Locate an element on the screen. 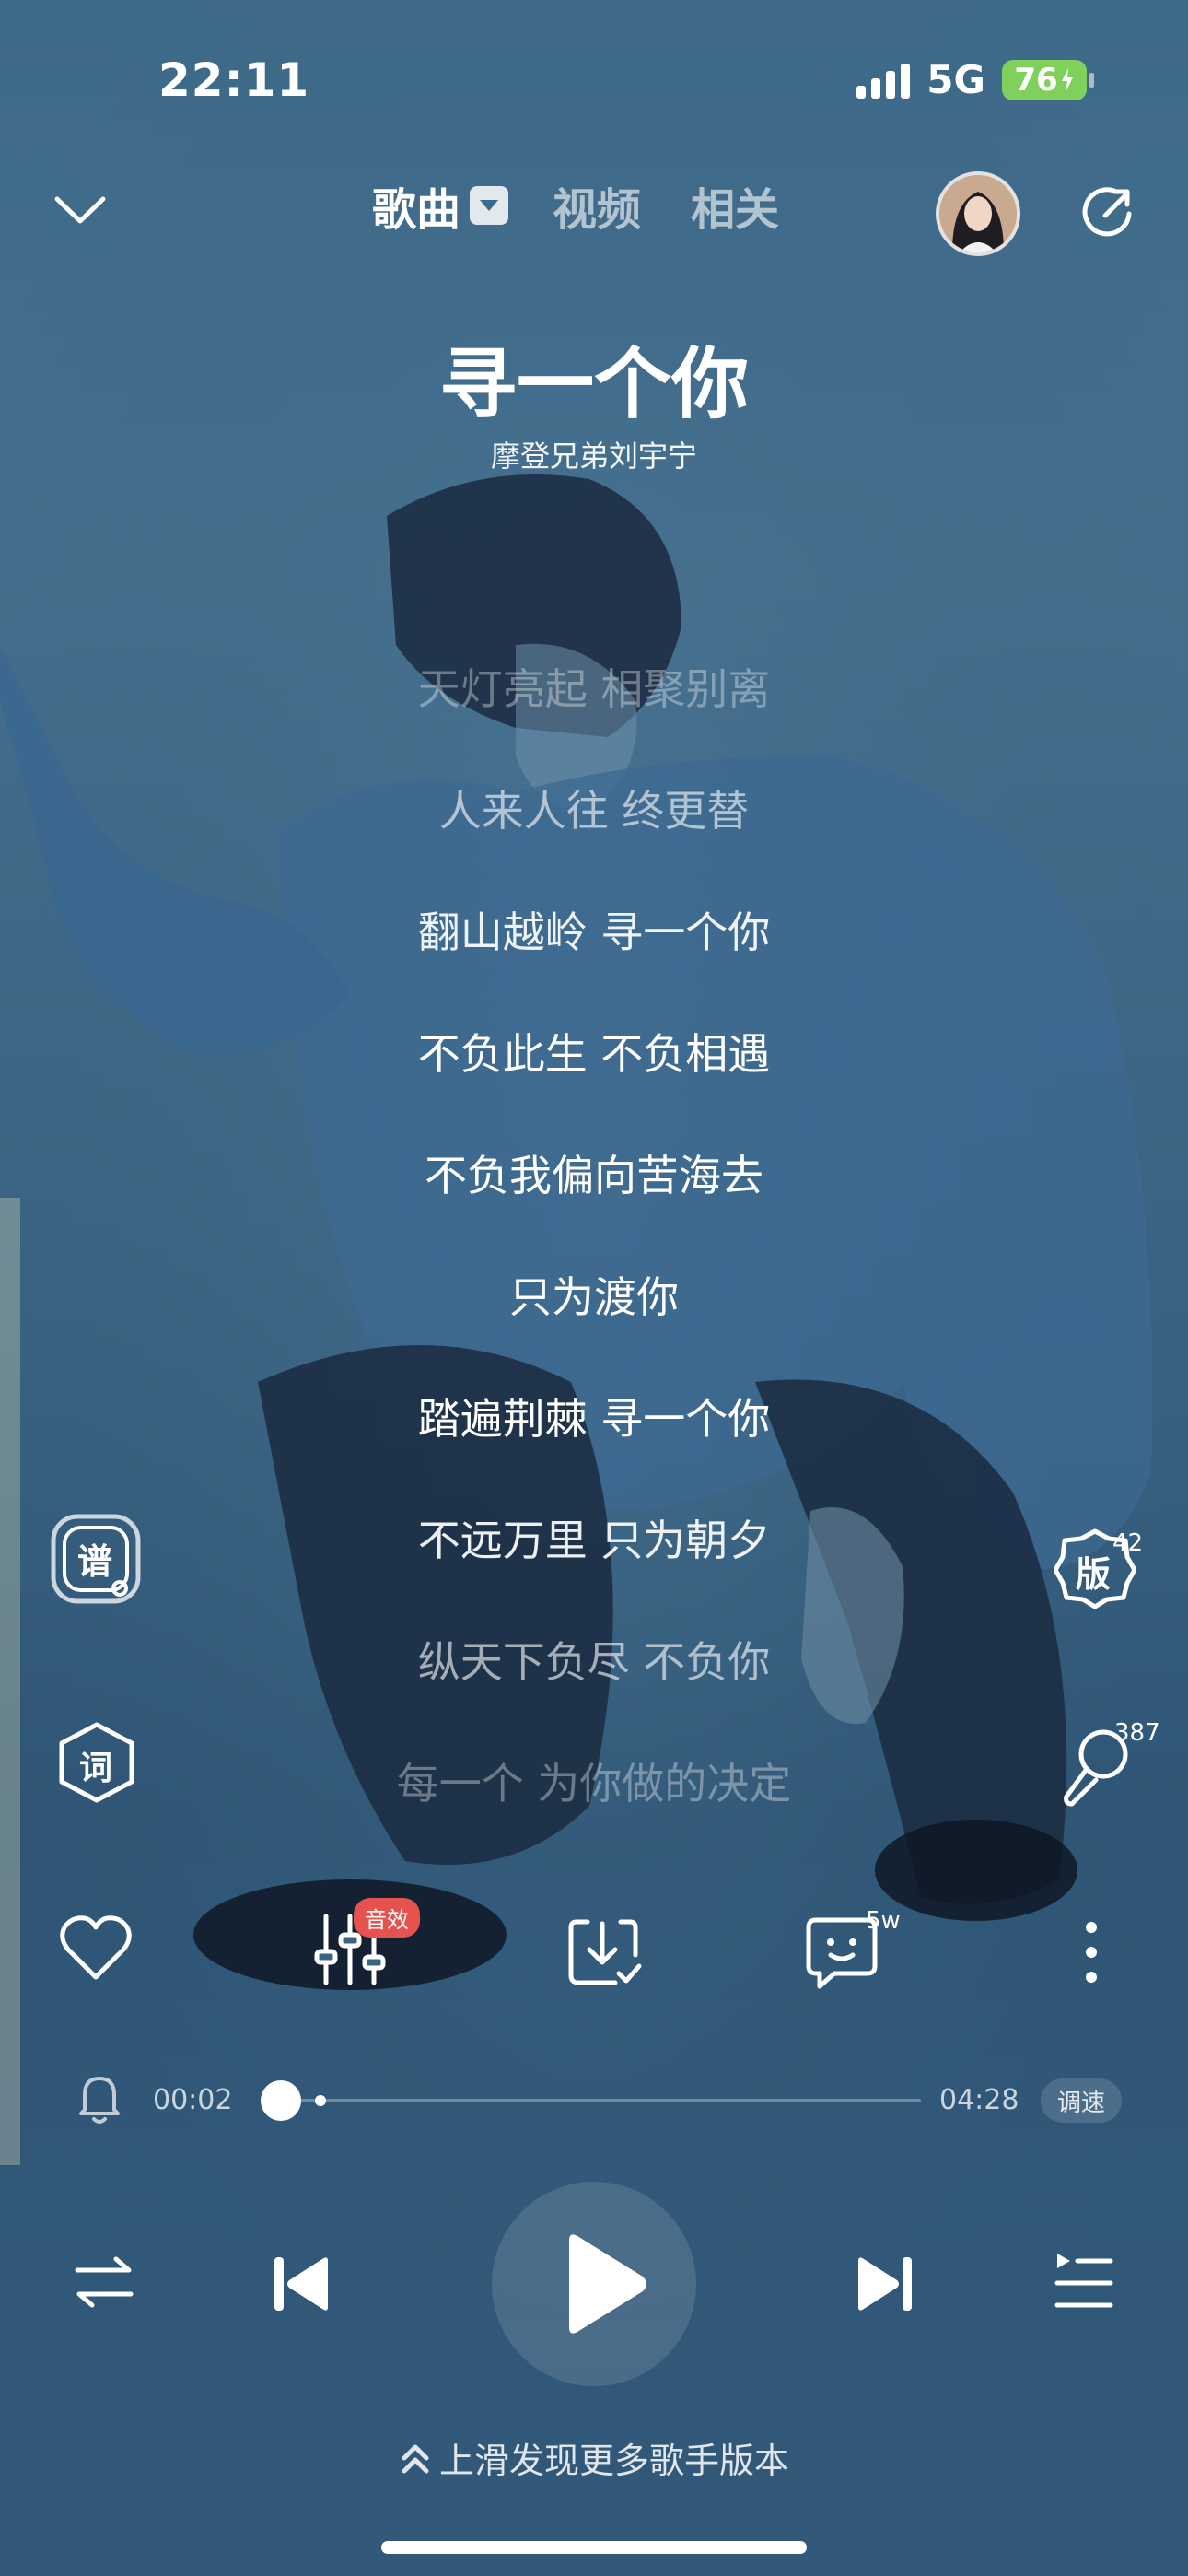 The width and height of the screenshot is (1188, 2576). heart-icon is located at coordinates (96, 1948).